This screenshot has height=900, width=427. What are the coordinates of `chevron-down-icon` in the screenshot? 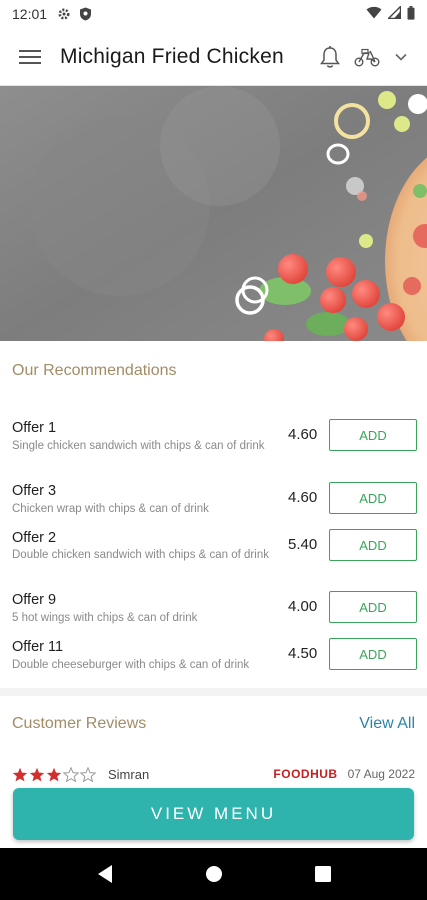 It's located at (401, 57).